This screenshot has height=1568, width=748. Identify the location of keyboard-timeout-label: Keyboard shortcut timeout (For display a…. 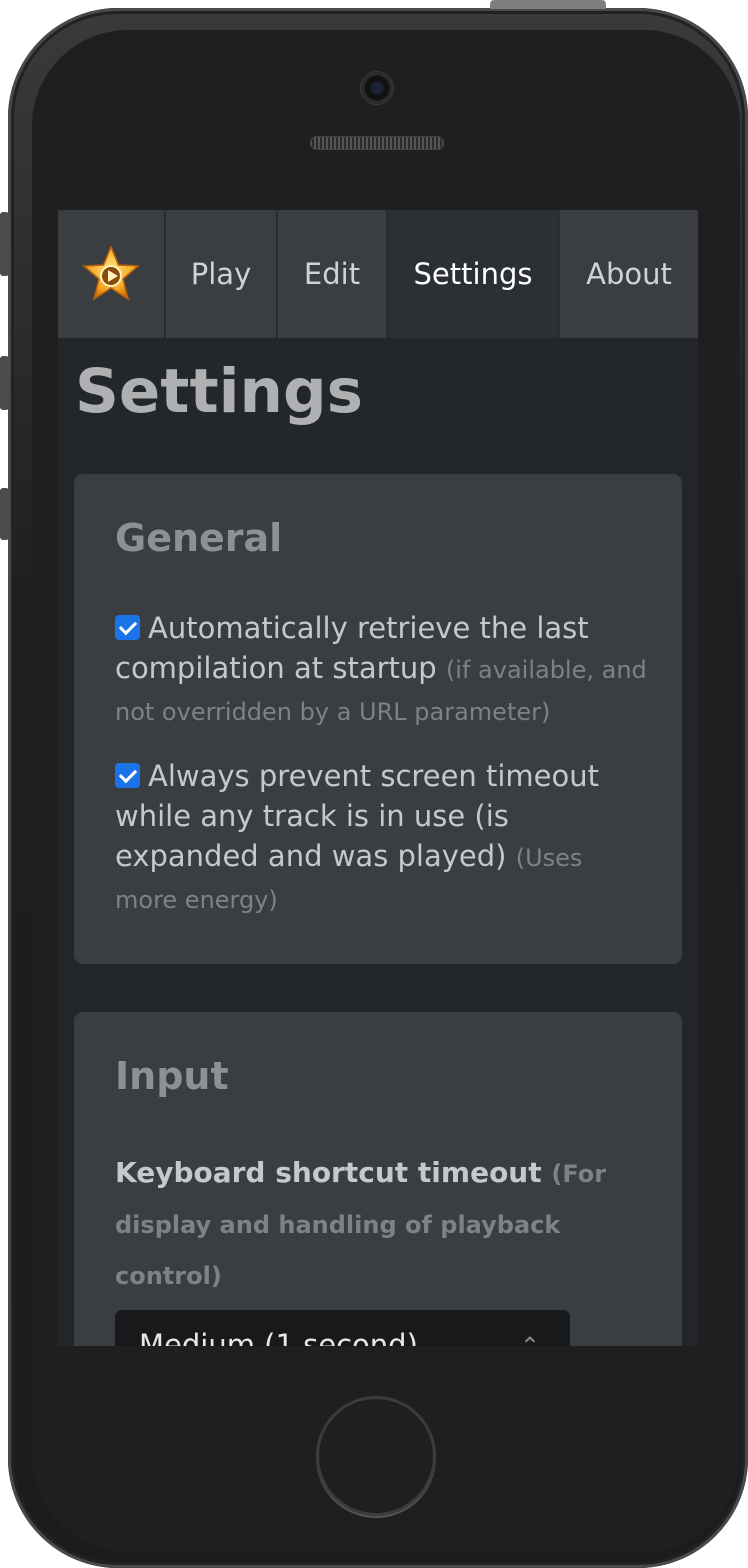
(365, 1224).